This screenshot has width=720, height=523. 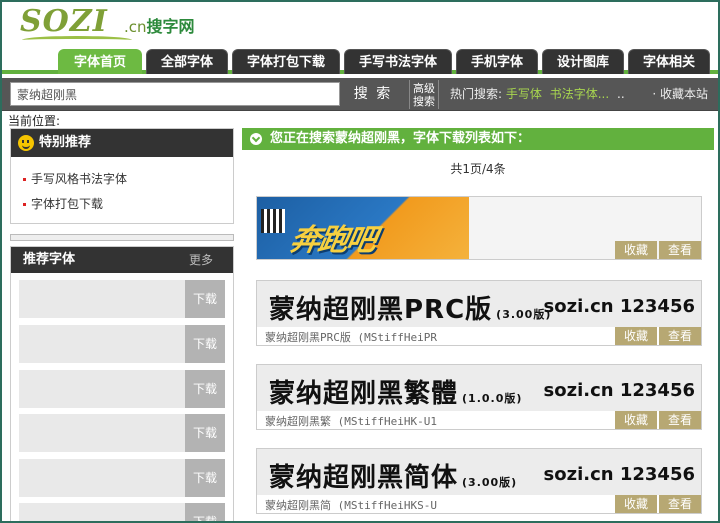 I want to click on main-nav: 字体首页 全部字体 字体打包下载 手写书法字体 手机字体 设计图库 字体相关, so click(x=360, y=60).